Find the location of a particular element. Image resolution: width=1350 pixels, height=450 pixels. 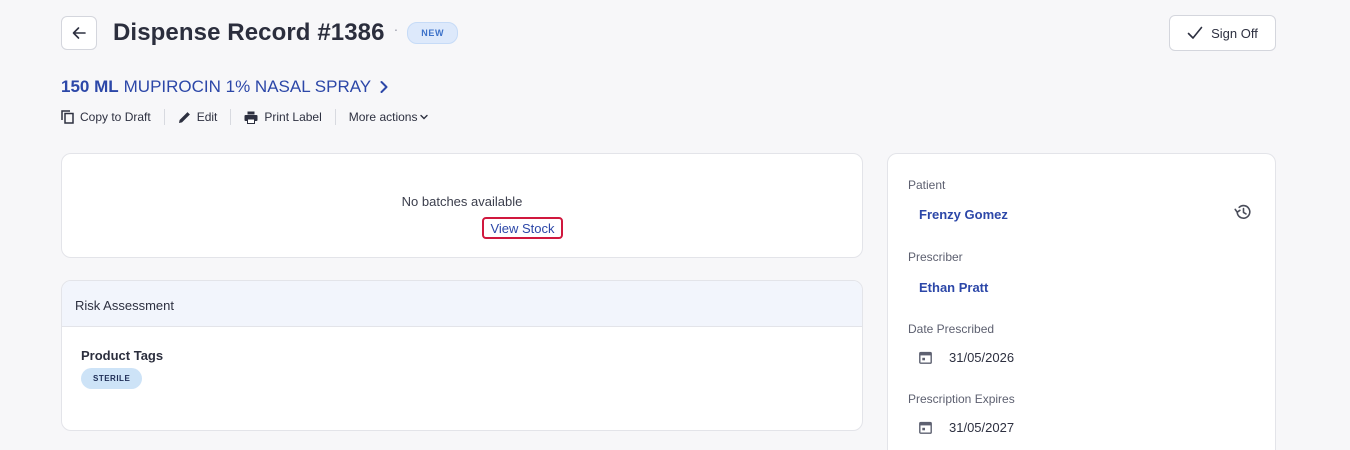

patient-name-link: Frenzy Gomez is located at coordinates (963, 214).